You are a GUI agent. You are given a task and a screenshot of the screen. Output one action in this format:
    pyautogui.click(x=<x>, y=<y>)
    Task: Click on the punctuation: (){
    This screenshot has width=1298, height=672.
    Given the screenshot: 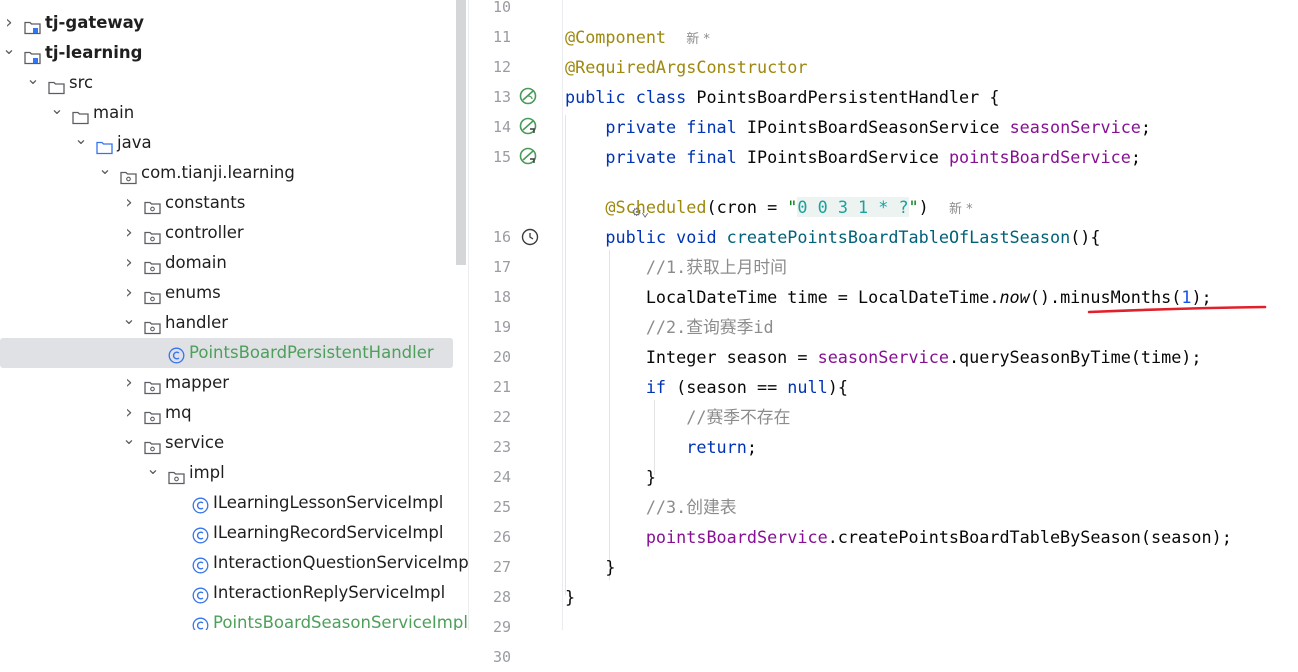 What is the action you would take?
    pyautogui.click(x=1085, y=237)
    